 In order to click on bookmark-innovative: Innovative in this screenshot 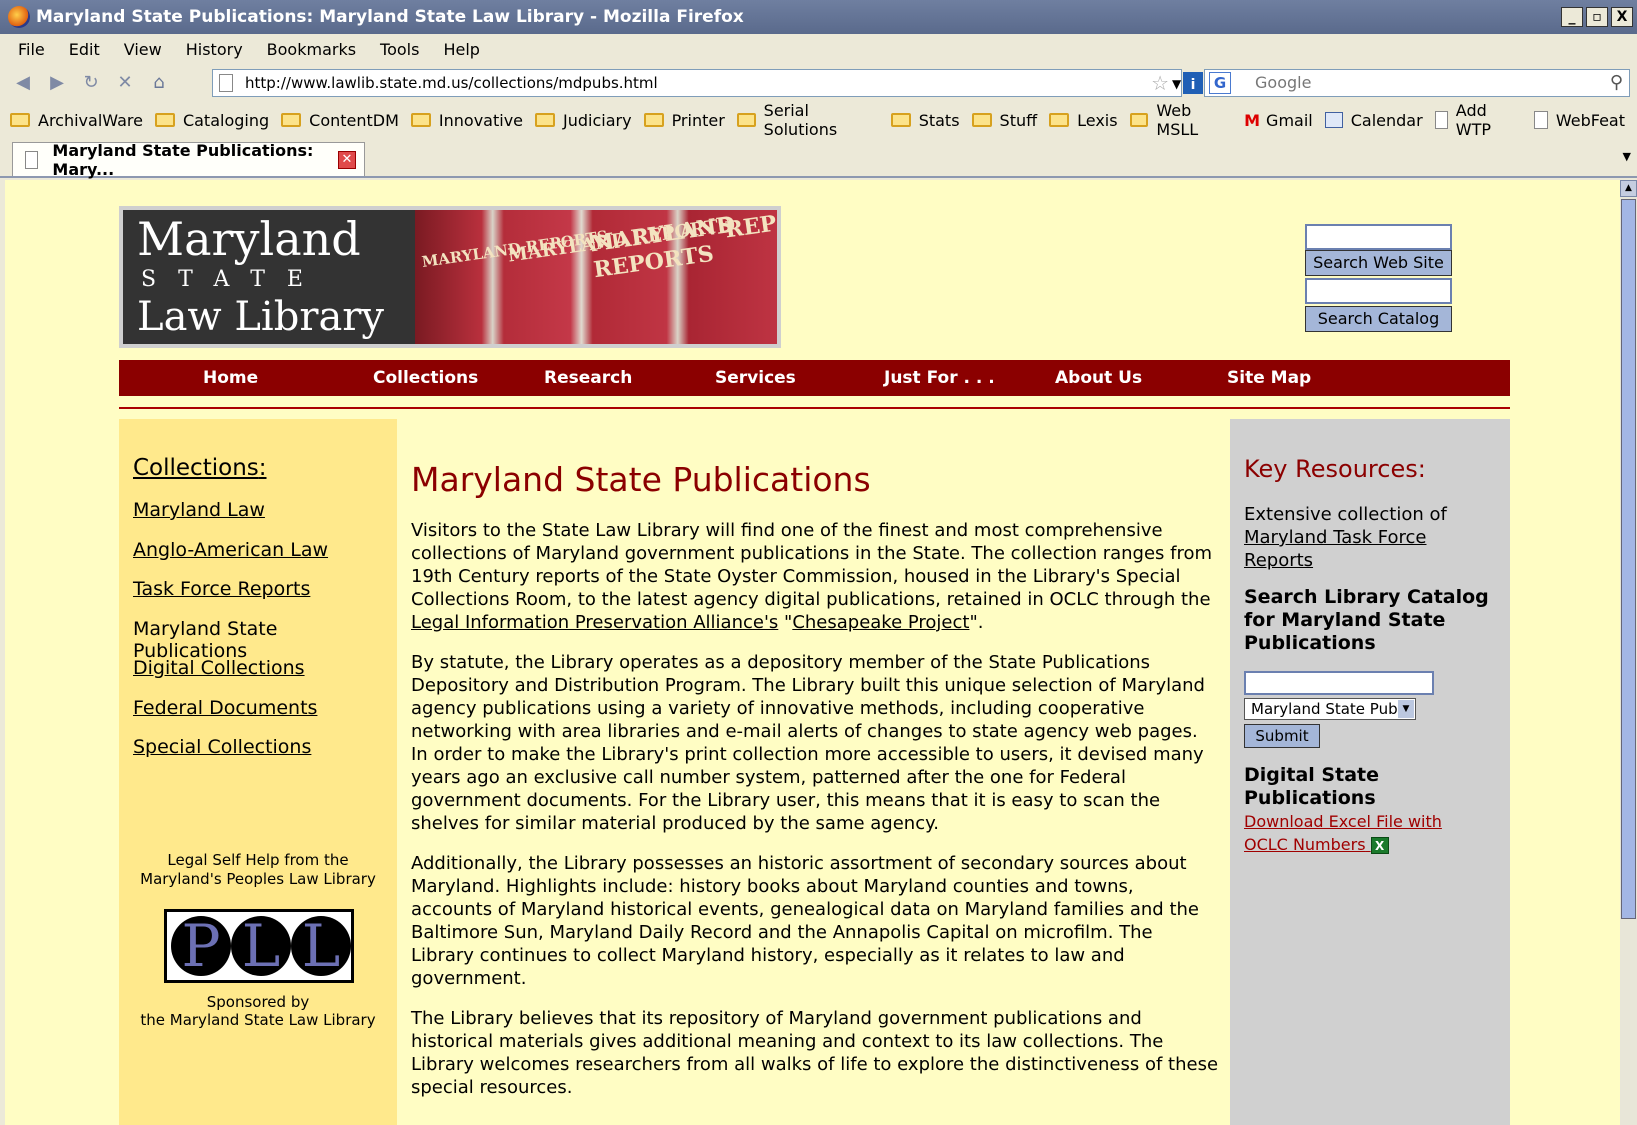, I will do `click(466, 120)`.